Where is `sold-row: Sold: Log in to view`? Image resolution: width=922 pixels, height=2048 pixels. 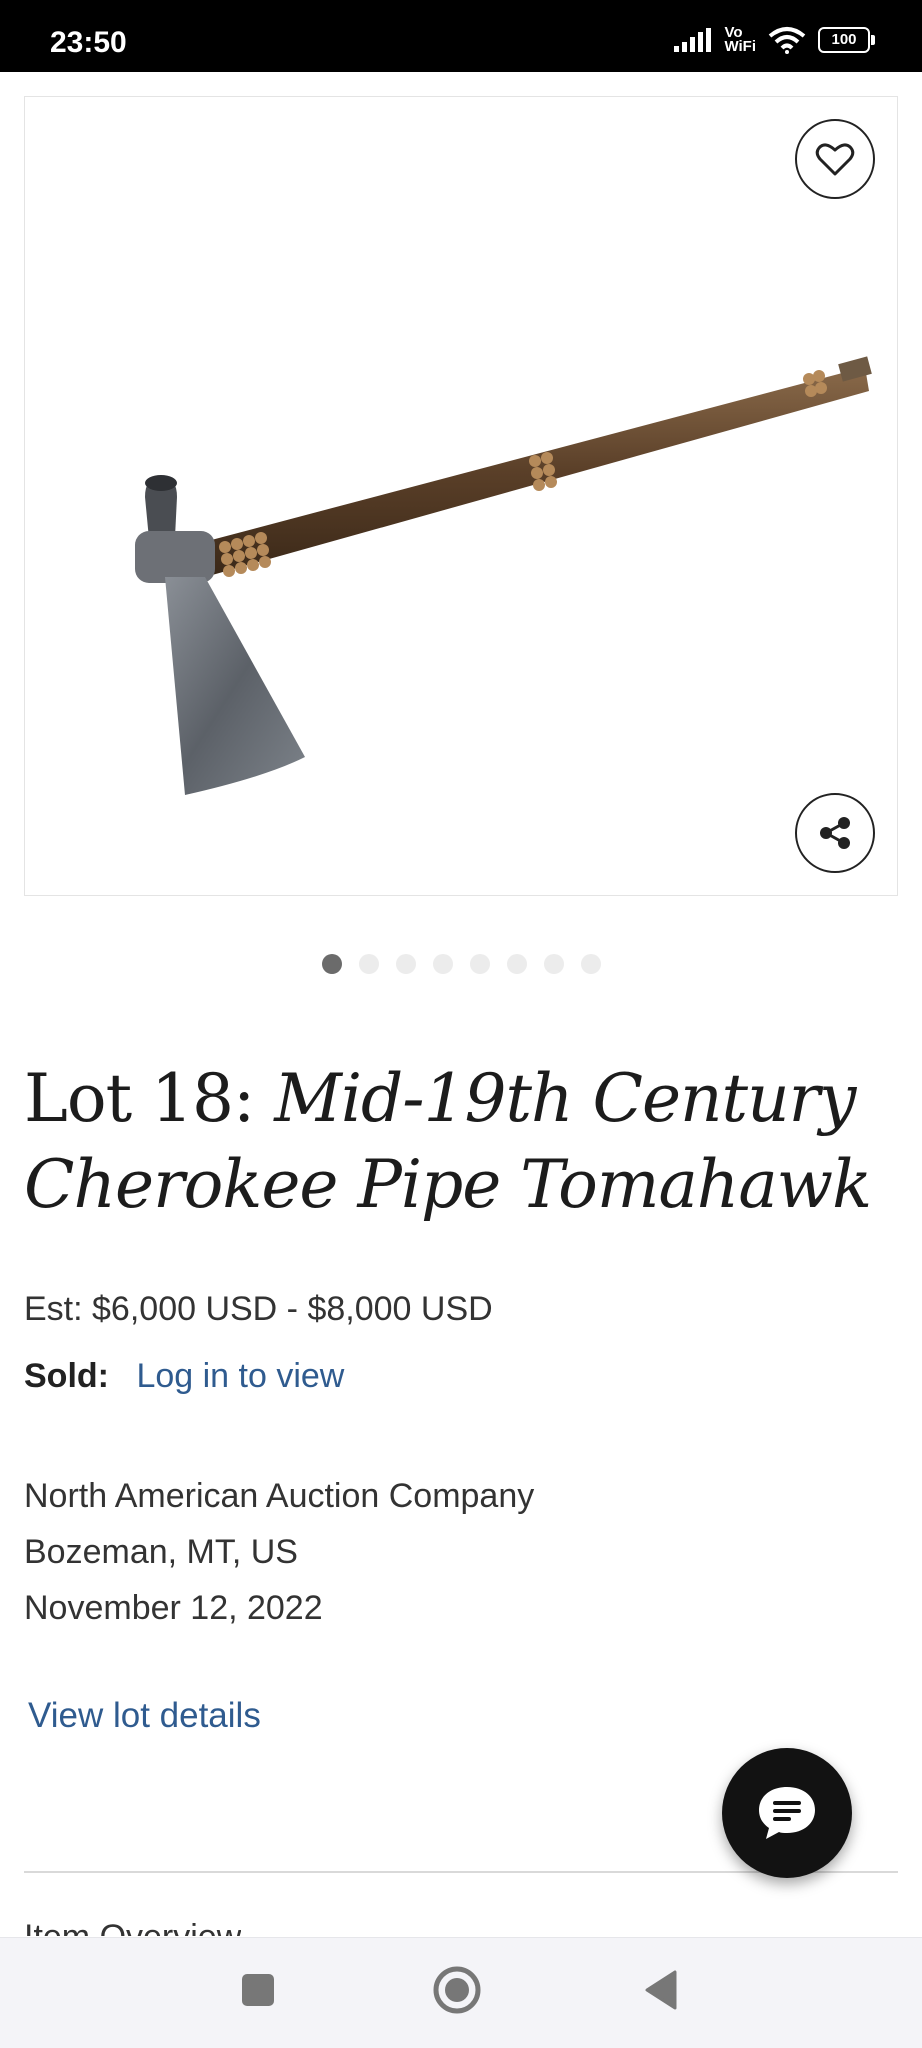
sold-row: Sold: Log in to view is located at coordinates (184, 1376).